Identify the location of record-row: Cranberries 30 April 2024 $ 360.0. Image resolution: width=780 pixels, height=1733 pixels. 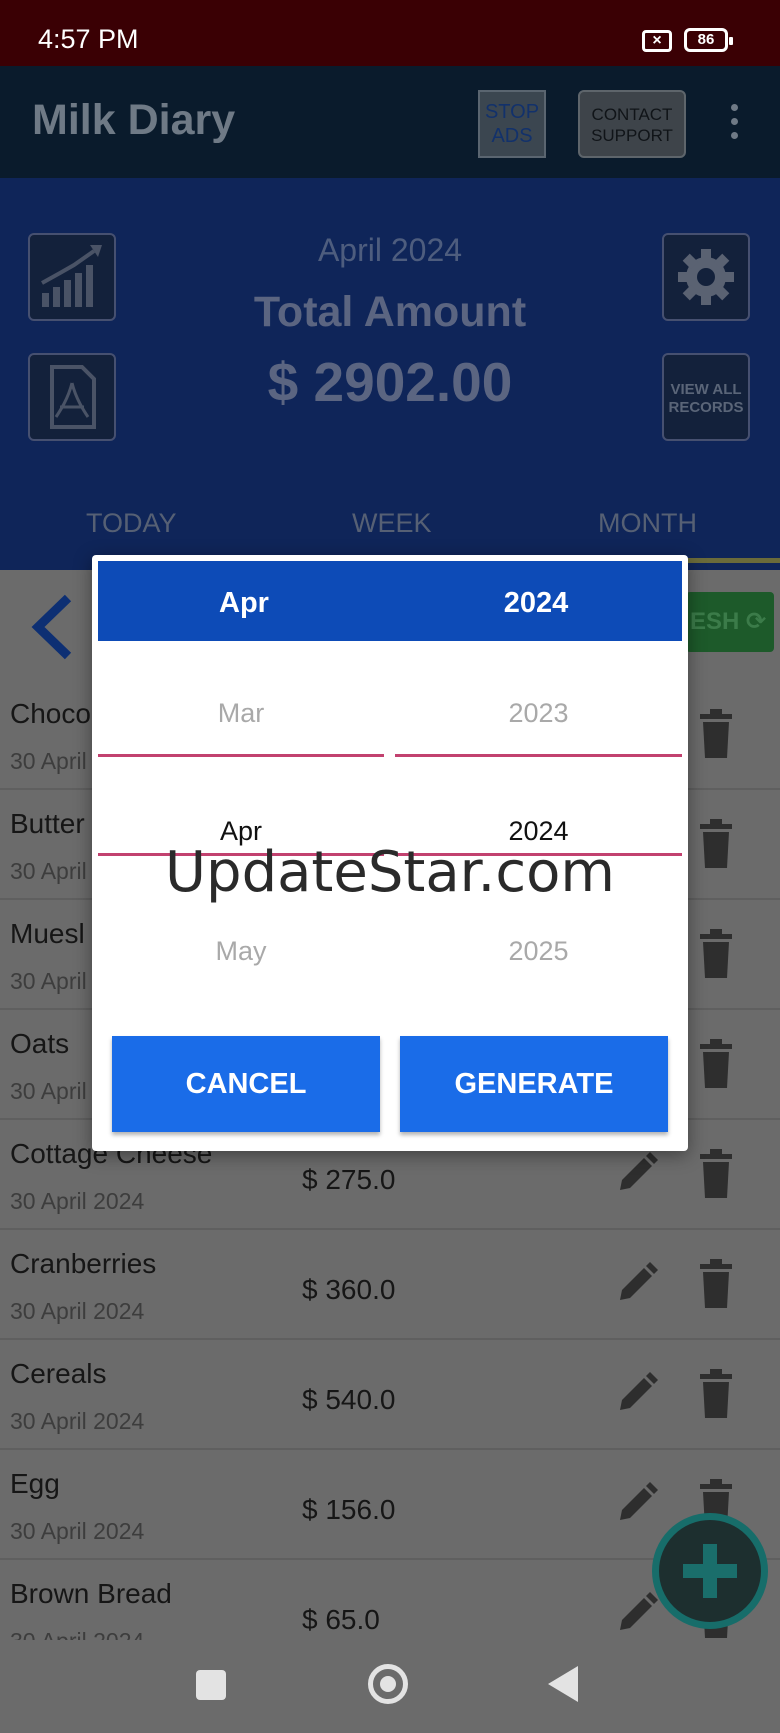
(390, 1286).